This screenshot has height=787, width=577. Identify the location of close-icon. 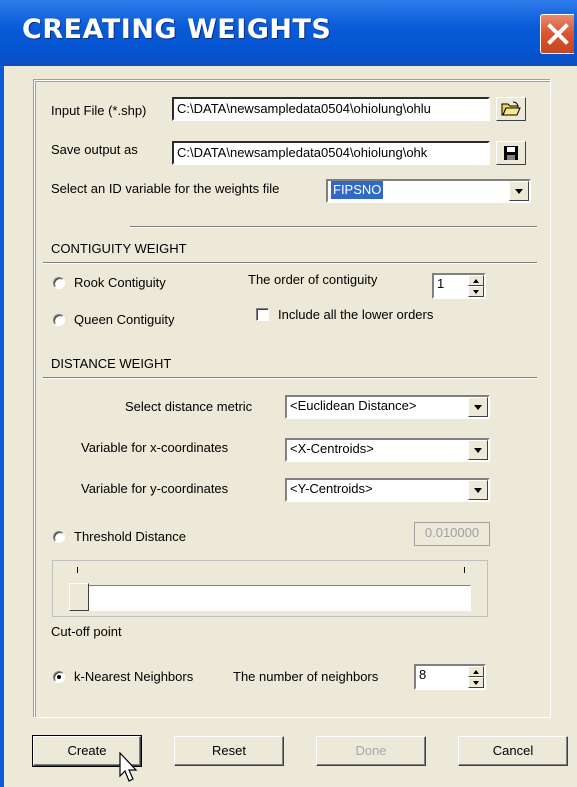
(557, 34).